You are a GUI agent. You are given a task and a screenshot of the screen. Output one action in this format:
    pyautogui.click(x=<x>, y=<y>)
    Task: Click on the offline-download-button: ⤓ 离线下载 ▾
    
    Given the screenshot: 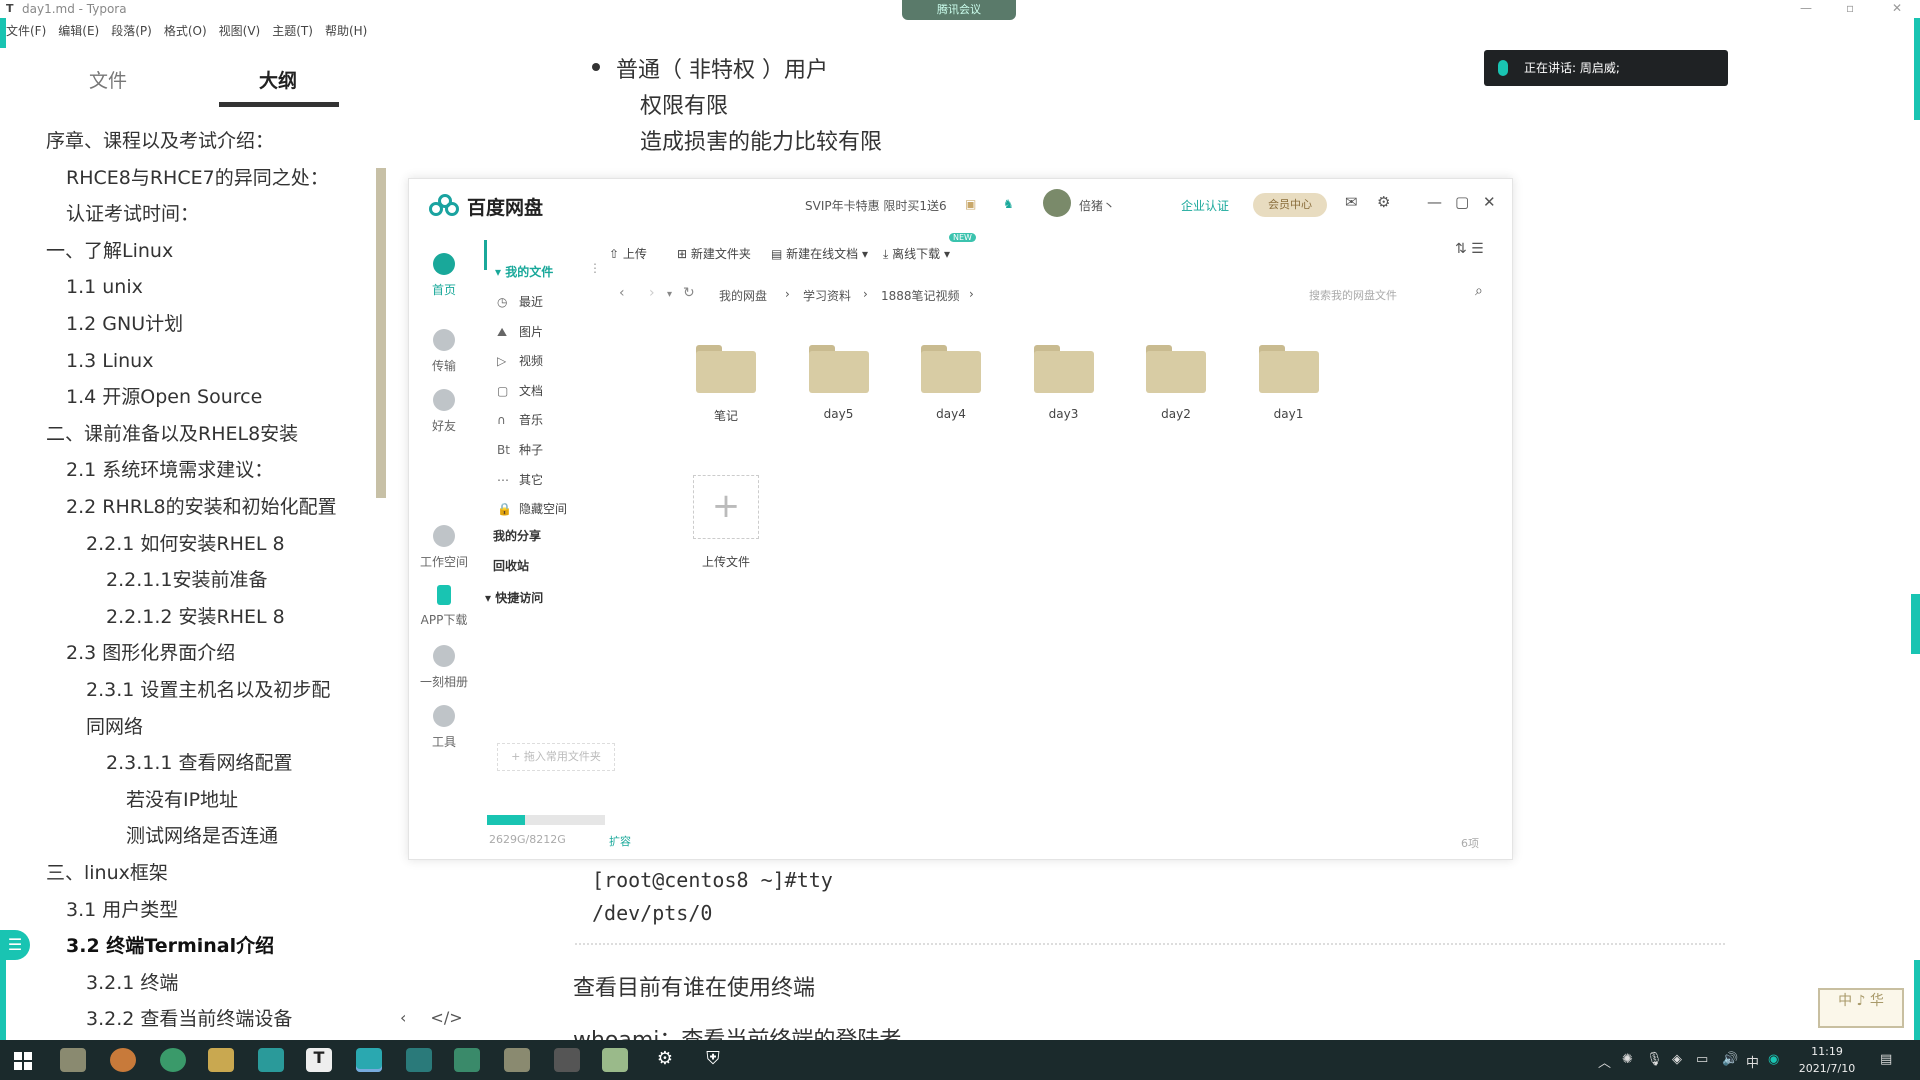 What is the action you would take?
    pyautogui.click(x=916, y=253)
    